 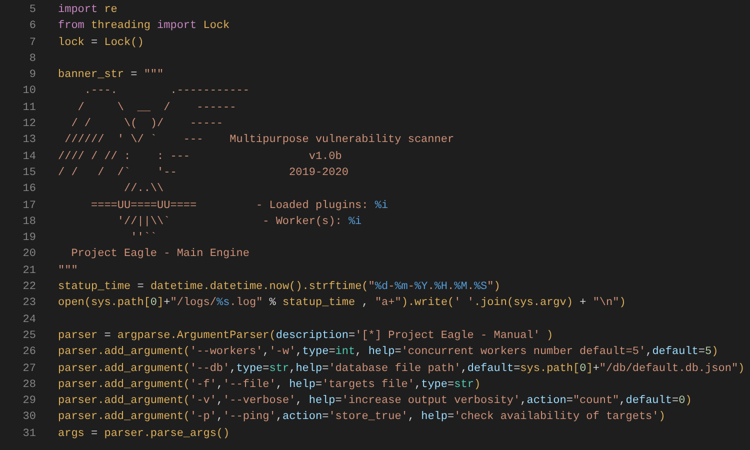 What do you see at coordinates (32, 26) in the screenshot?
I see `line-number: 6` at bounding box center [32, 26].